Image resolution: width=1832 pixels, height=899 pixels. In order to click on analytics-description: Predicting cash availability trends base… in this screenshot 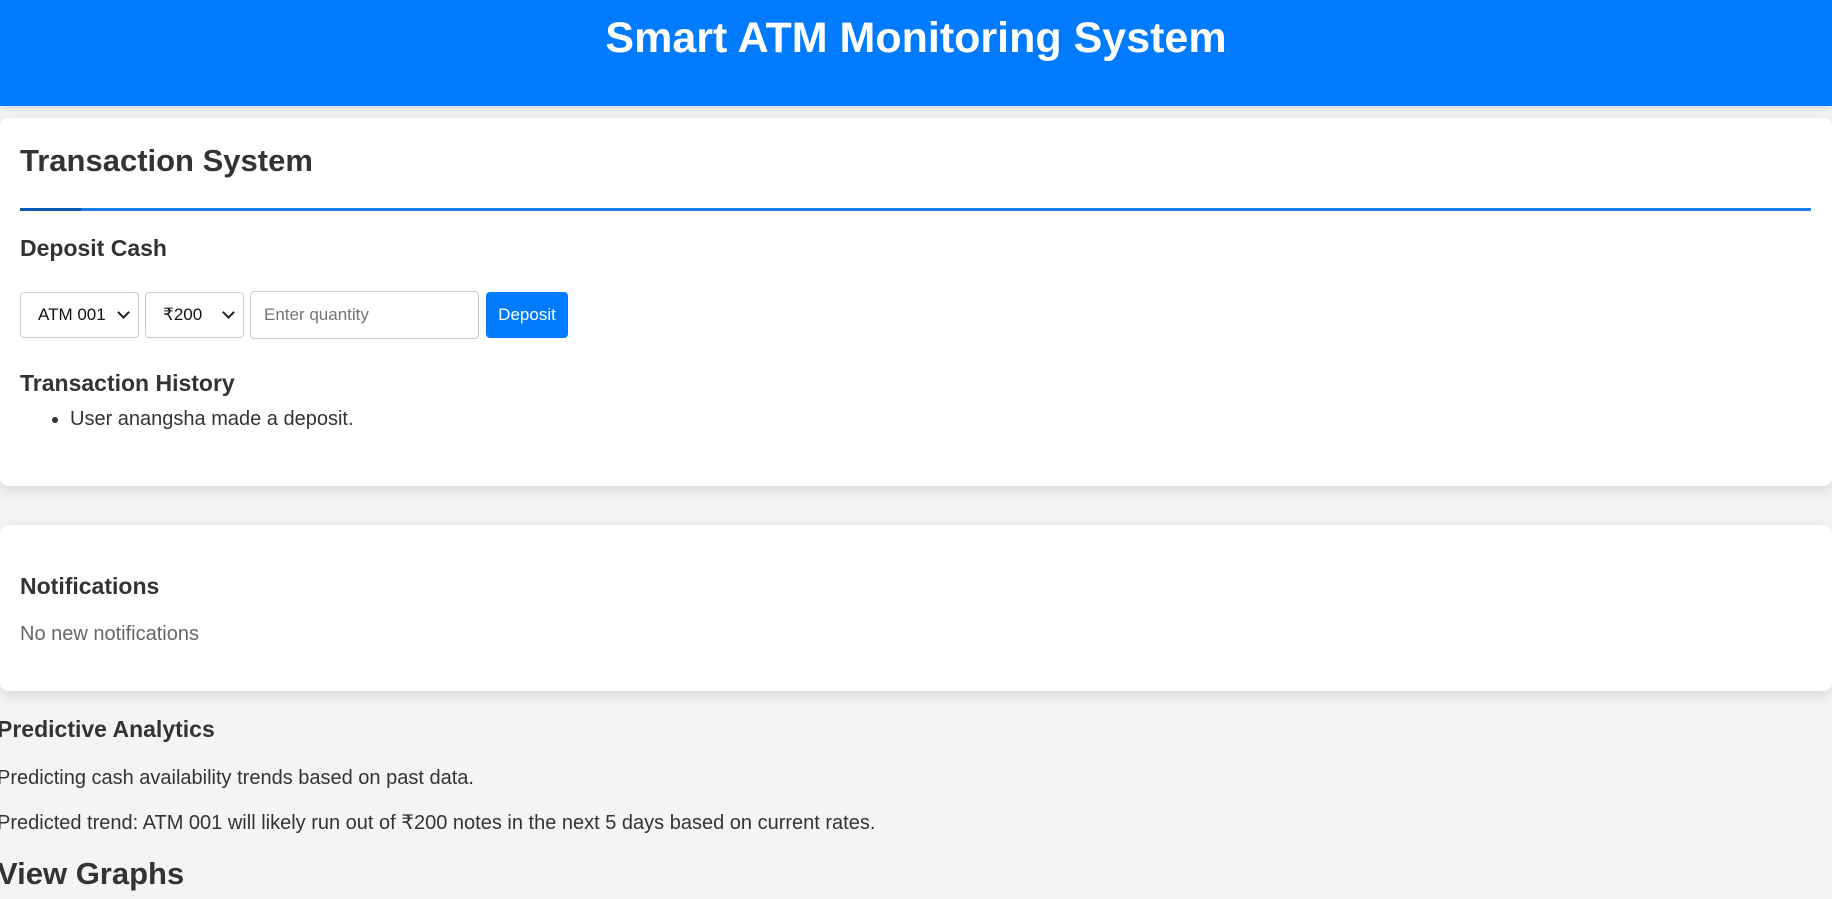, I will do `click(237, 778)`.